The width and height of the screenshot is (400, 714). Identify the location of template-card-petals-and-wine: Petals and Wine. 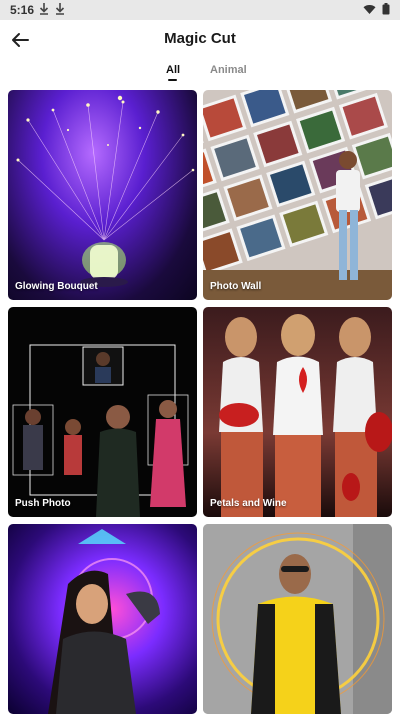
(297, 412).